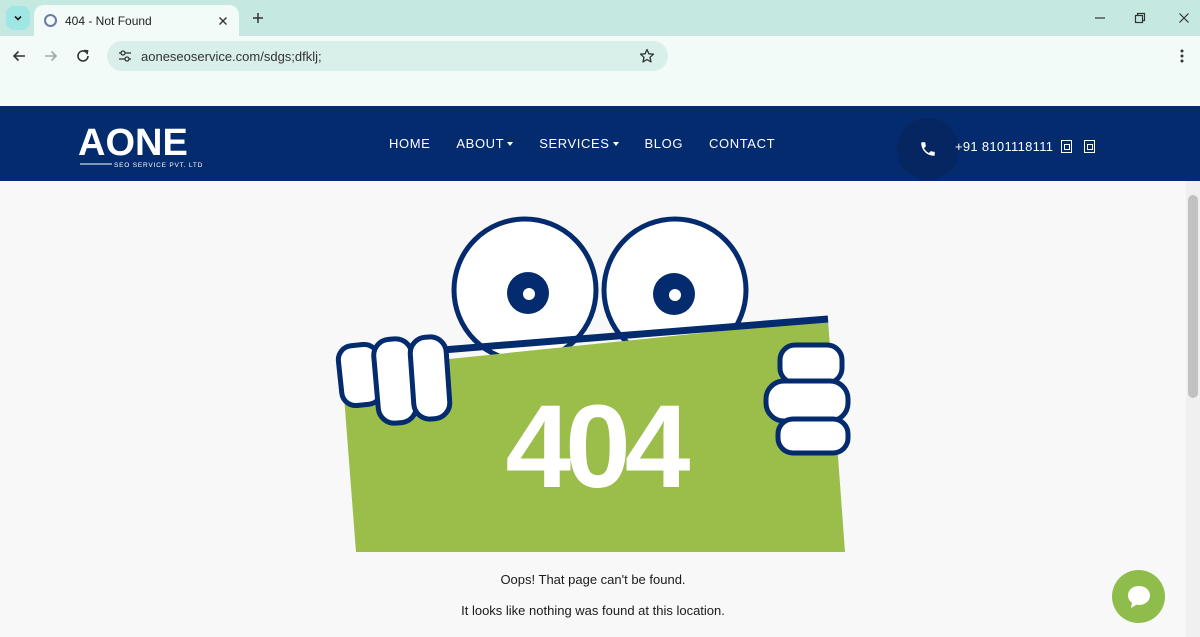 The image size is (1200, 637). I want to click on browser-menu-button, so click(1182, 56).